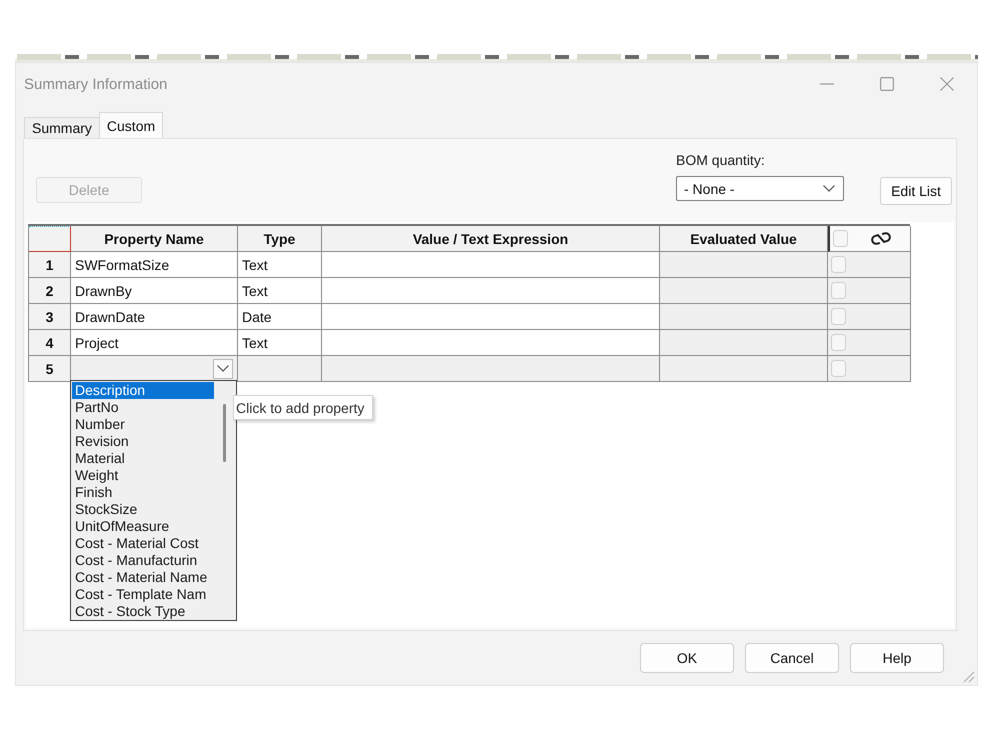 This screenshot has height=750, width=1000. Describe the element at coordinates (50, 343) in the screenshot. I see `row-number-cell: 4` at that location.